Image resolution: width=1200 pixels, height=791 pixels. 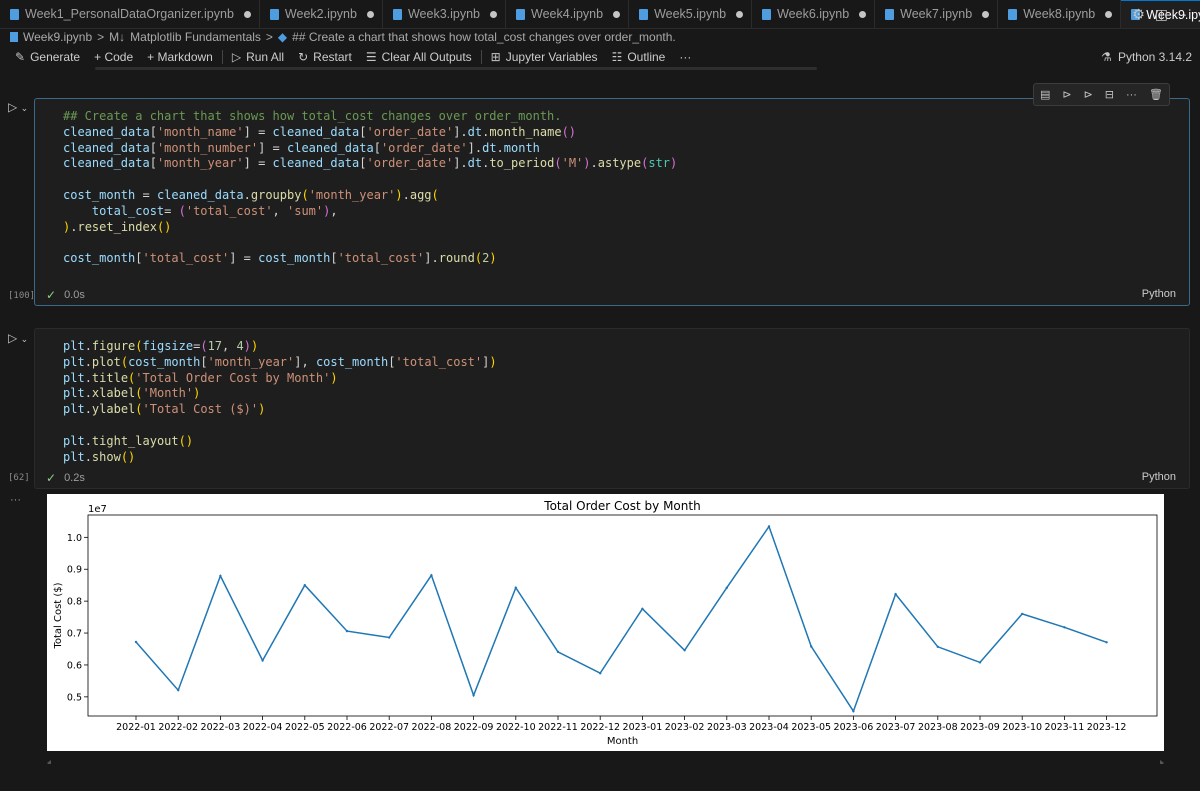 I want to click on run-all-button: ▷ Run All, so click(x=258, y=57).